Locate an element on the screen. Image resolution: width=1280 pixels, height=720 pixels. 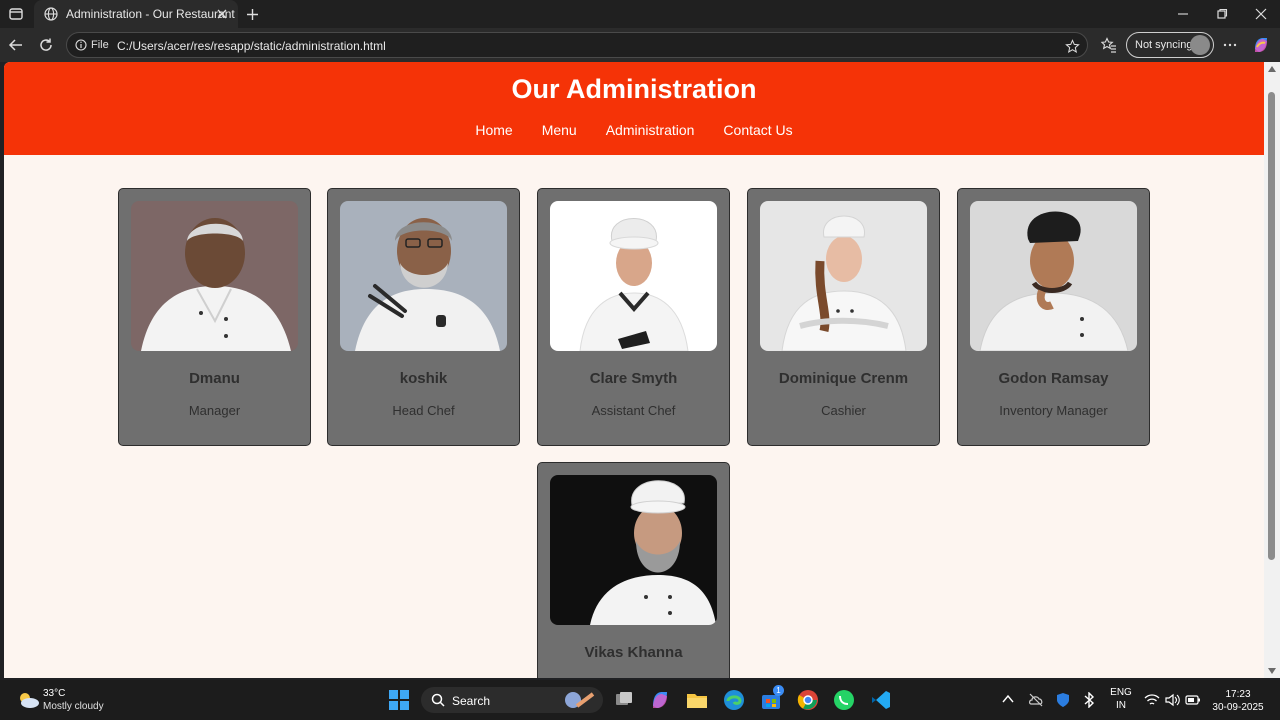
favorites-icon is located at coordinates (1108, 45).